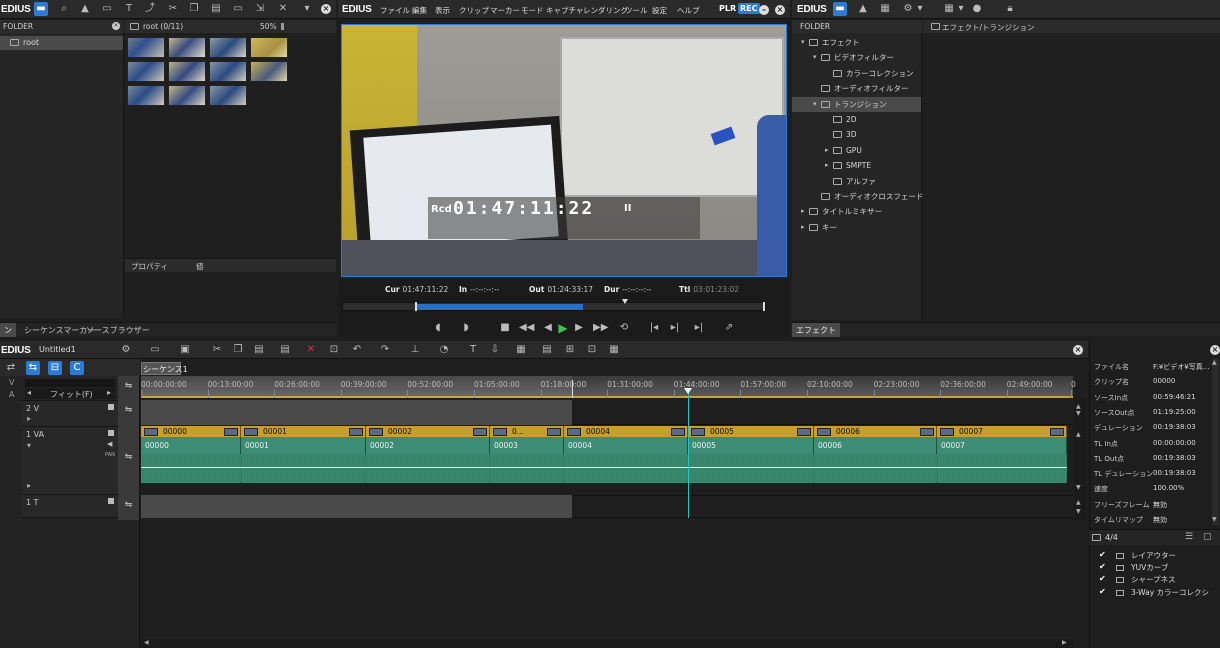  What do you see at coordinates (554, 305) in the screenshot?
I see `scrub-bar` at bounding box center [554, 305].